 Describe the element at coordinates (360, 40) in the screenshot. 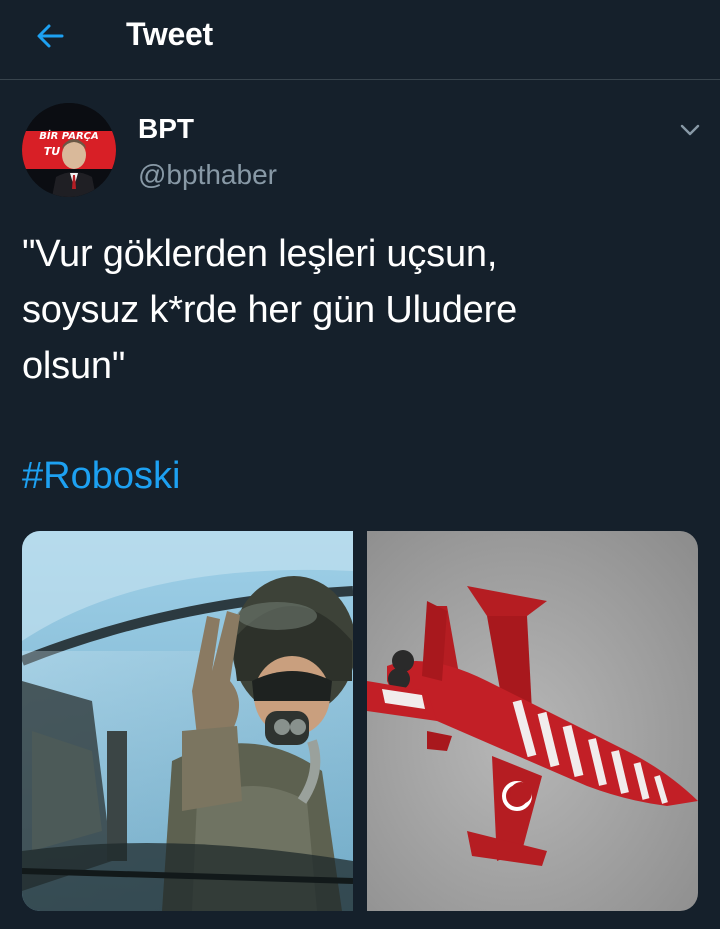

I see `app-bar: Tweet` at that location.